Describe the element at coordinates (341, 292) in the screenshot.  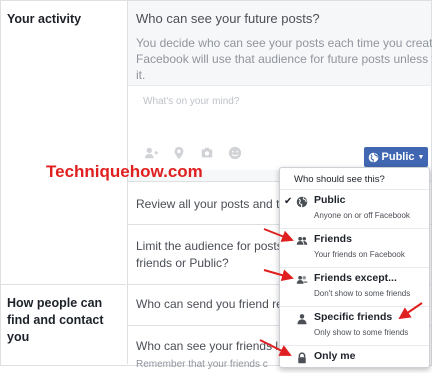
I see `annotation-arrows` at that location.